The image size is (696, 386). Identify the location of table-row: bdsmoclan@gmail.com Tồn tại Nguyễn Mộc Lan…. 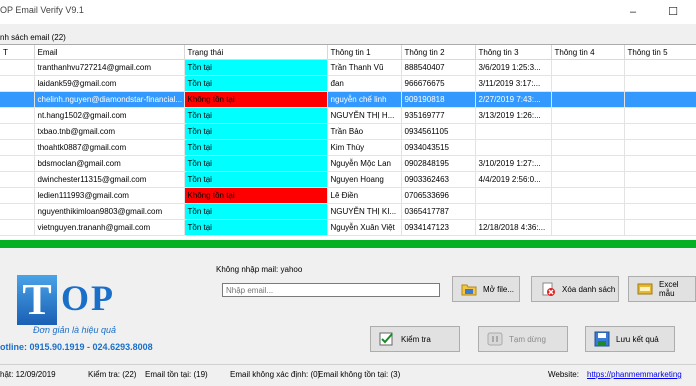
(348, 163).